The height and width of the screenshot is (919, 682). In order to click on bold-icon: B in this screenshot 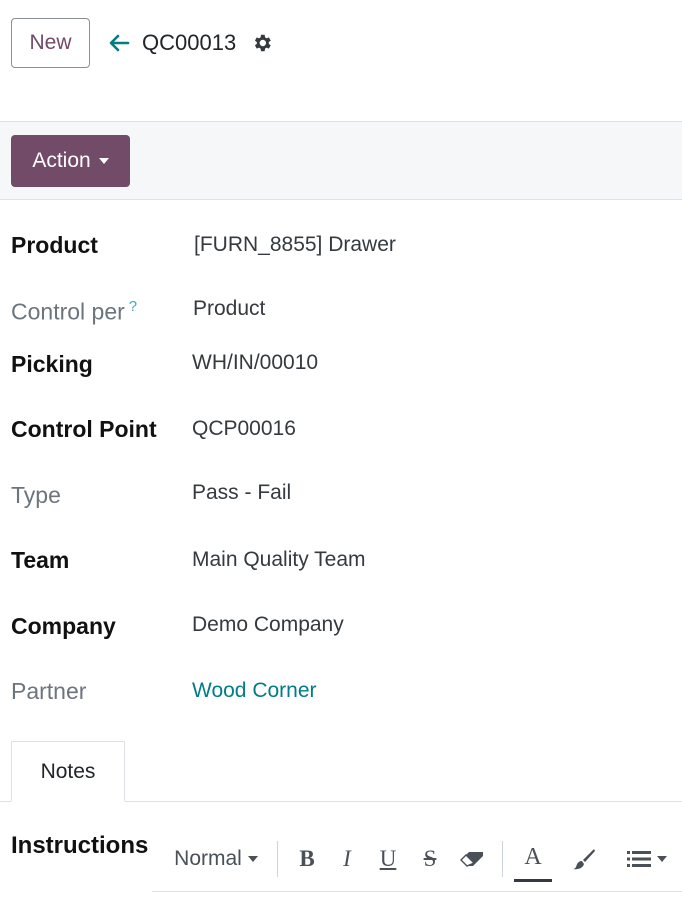, I will do `click(307, 859)`.